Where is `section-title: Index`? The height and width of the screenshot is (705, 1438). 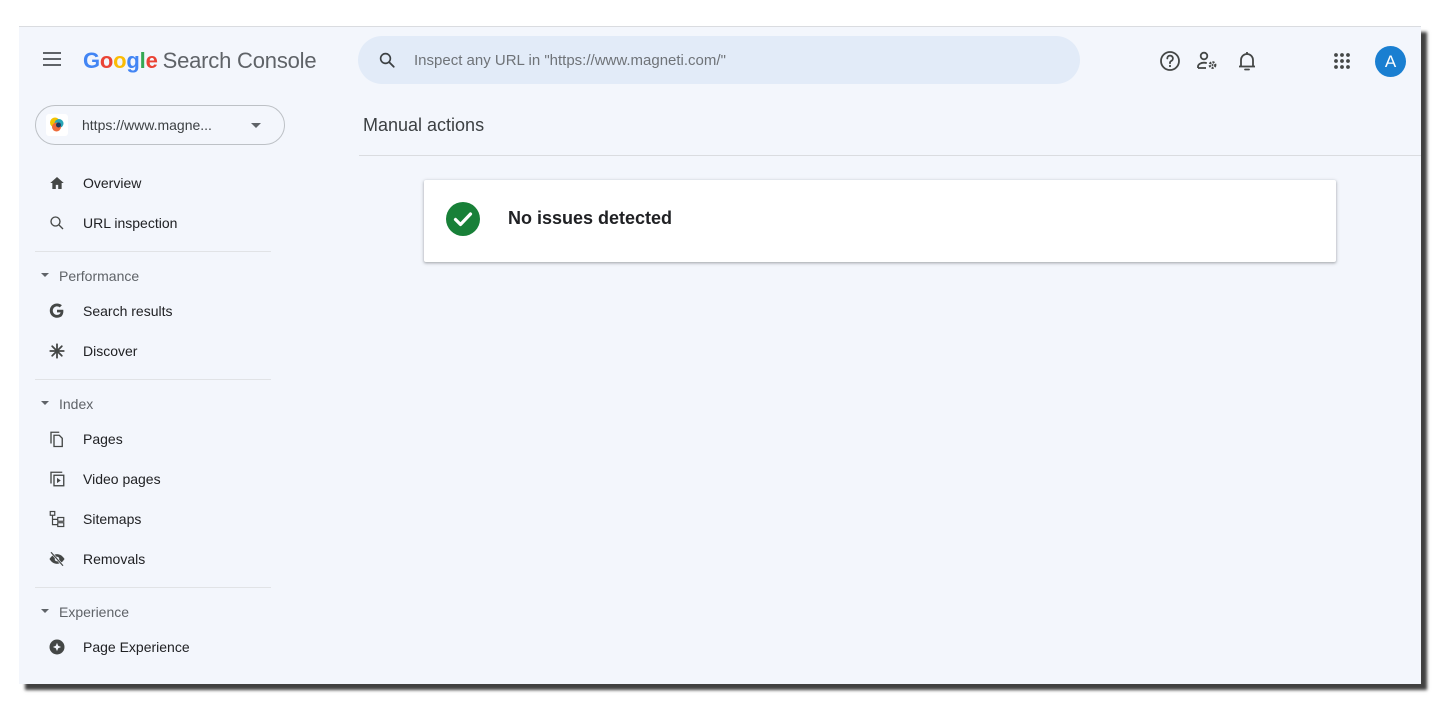
section-title: Index is located at coordinates (76, 403).